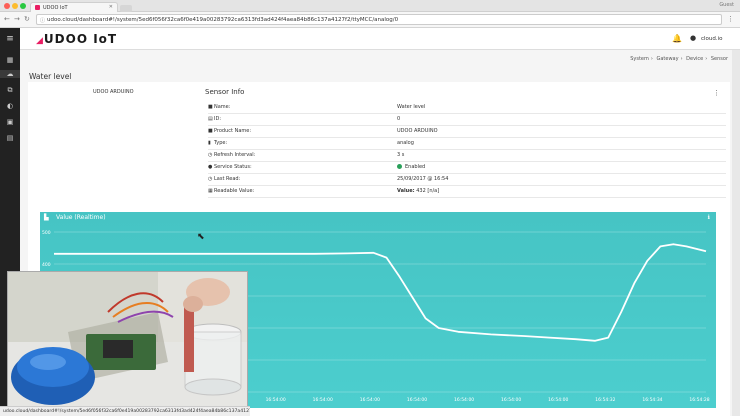 Image resolution: width=740 pixels, height=416 pixels. I want to click on breadcrumb: System › Gateway › Device › Sensor, so click(679, 59).